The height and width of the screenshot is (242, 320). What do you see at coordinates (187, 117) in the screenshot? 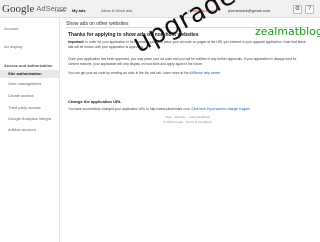
I see `footer-links: Help · Glossary · Leave feedback` at bounding box center [187, 117].